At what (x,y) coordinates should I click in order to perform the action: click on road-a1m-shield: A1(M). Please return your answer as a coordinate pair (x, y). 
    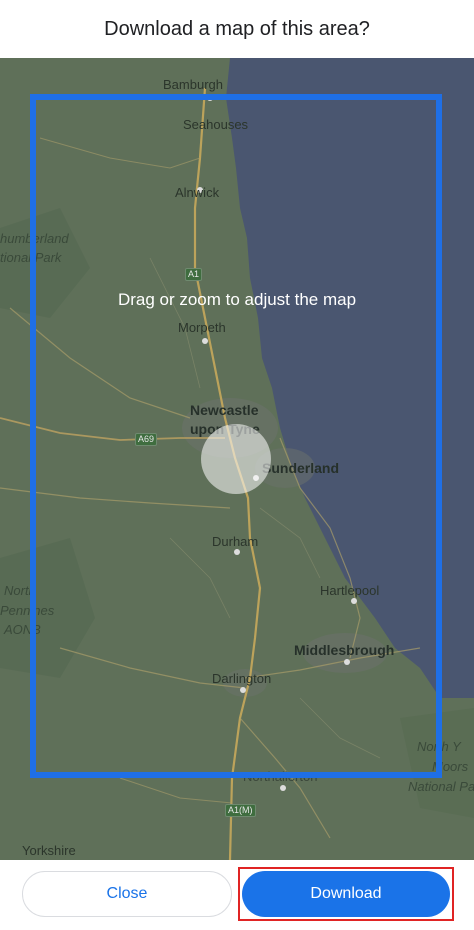
    Looking at the image, I should click on (240, 810).